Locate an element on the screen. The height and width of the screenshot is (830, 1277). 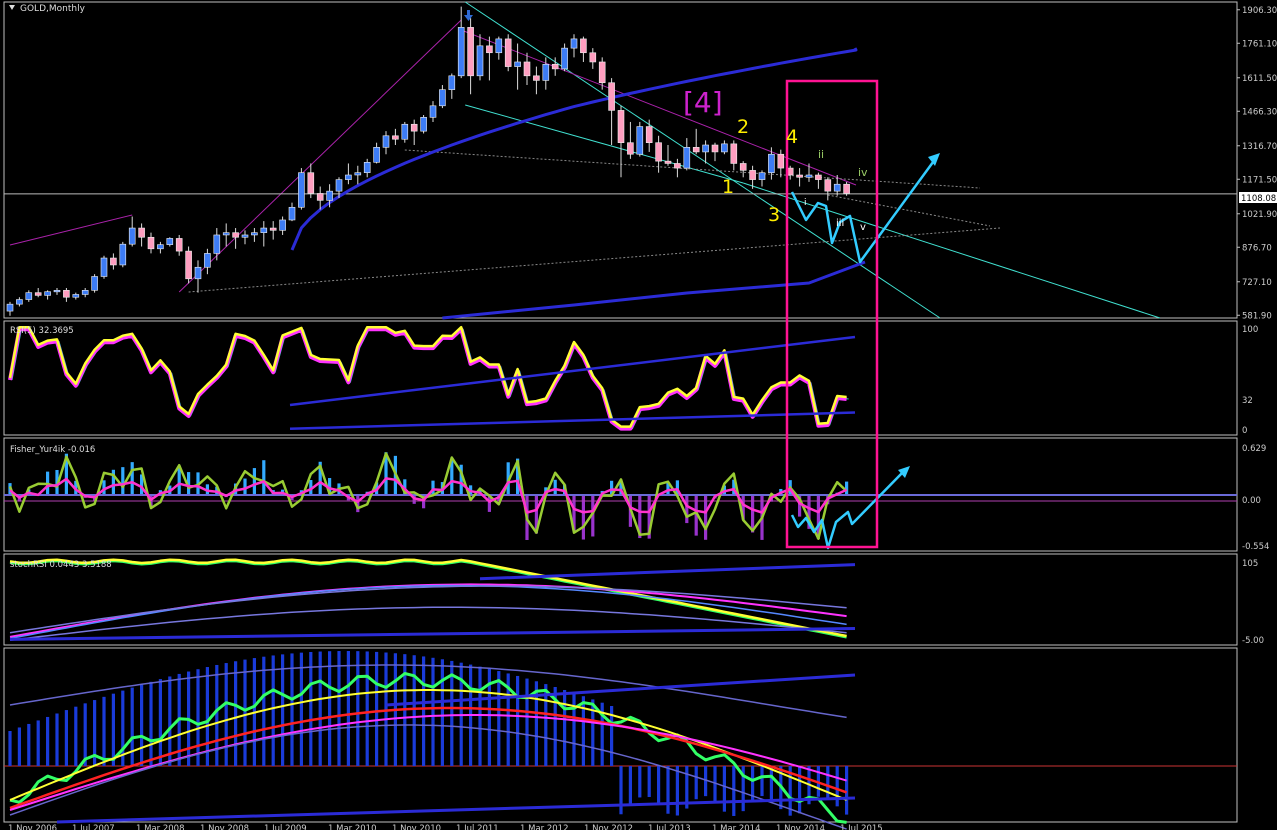
time-tick-label: 1 Mar 2008 is located at coordinates (160, 827).